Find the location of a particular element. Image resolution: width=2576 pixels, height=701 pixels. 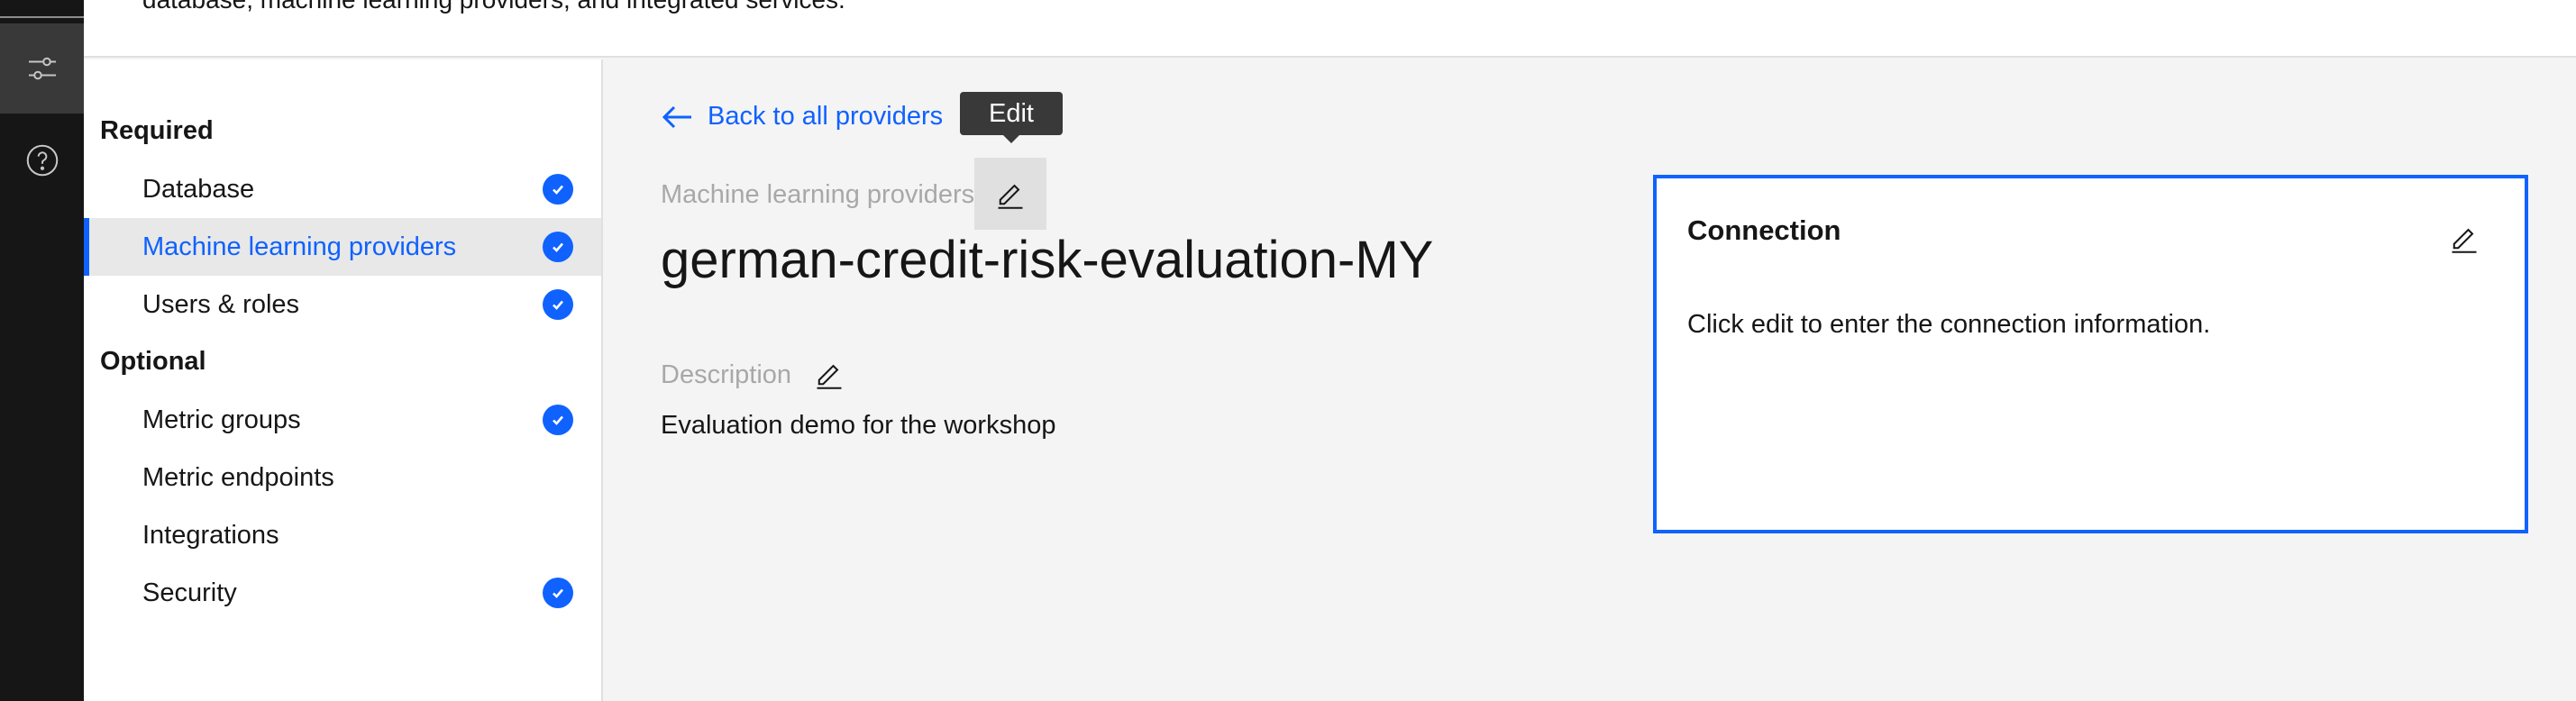

edit-provider-name-button is located at coordinates (1010, 194).